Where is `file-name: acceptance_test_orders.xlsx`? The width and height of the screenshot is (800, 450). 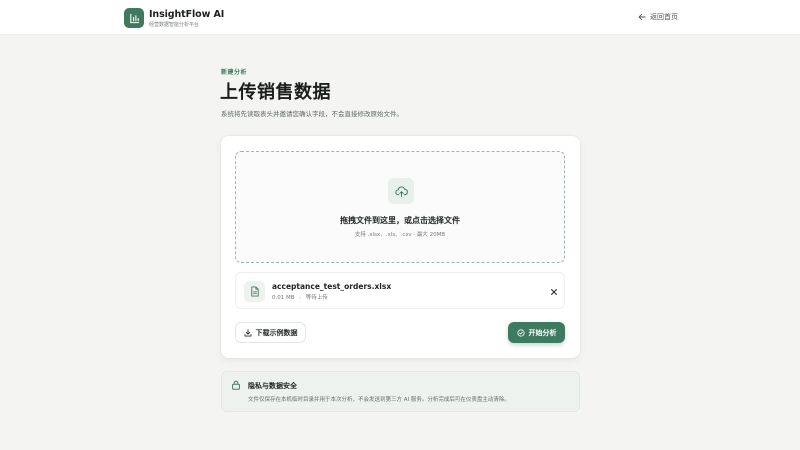
file-name: acceptance_test_orders.xlsx is located at coordinates (332, 286).